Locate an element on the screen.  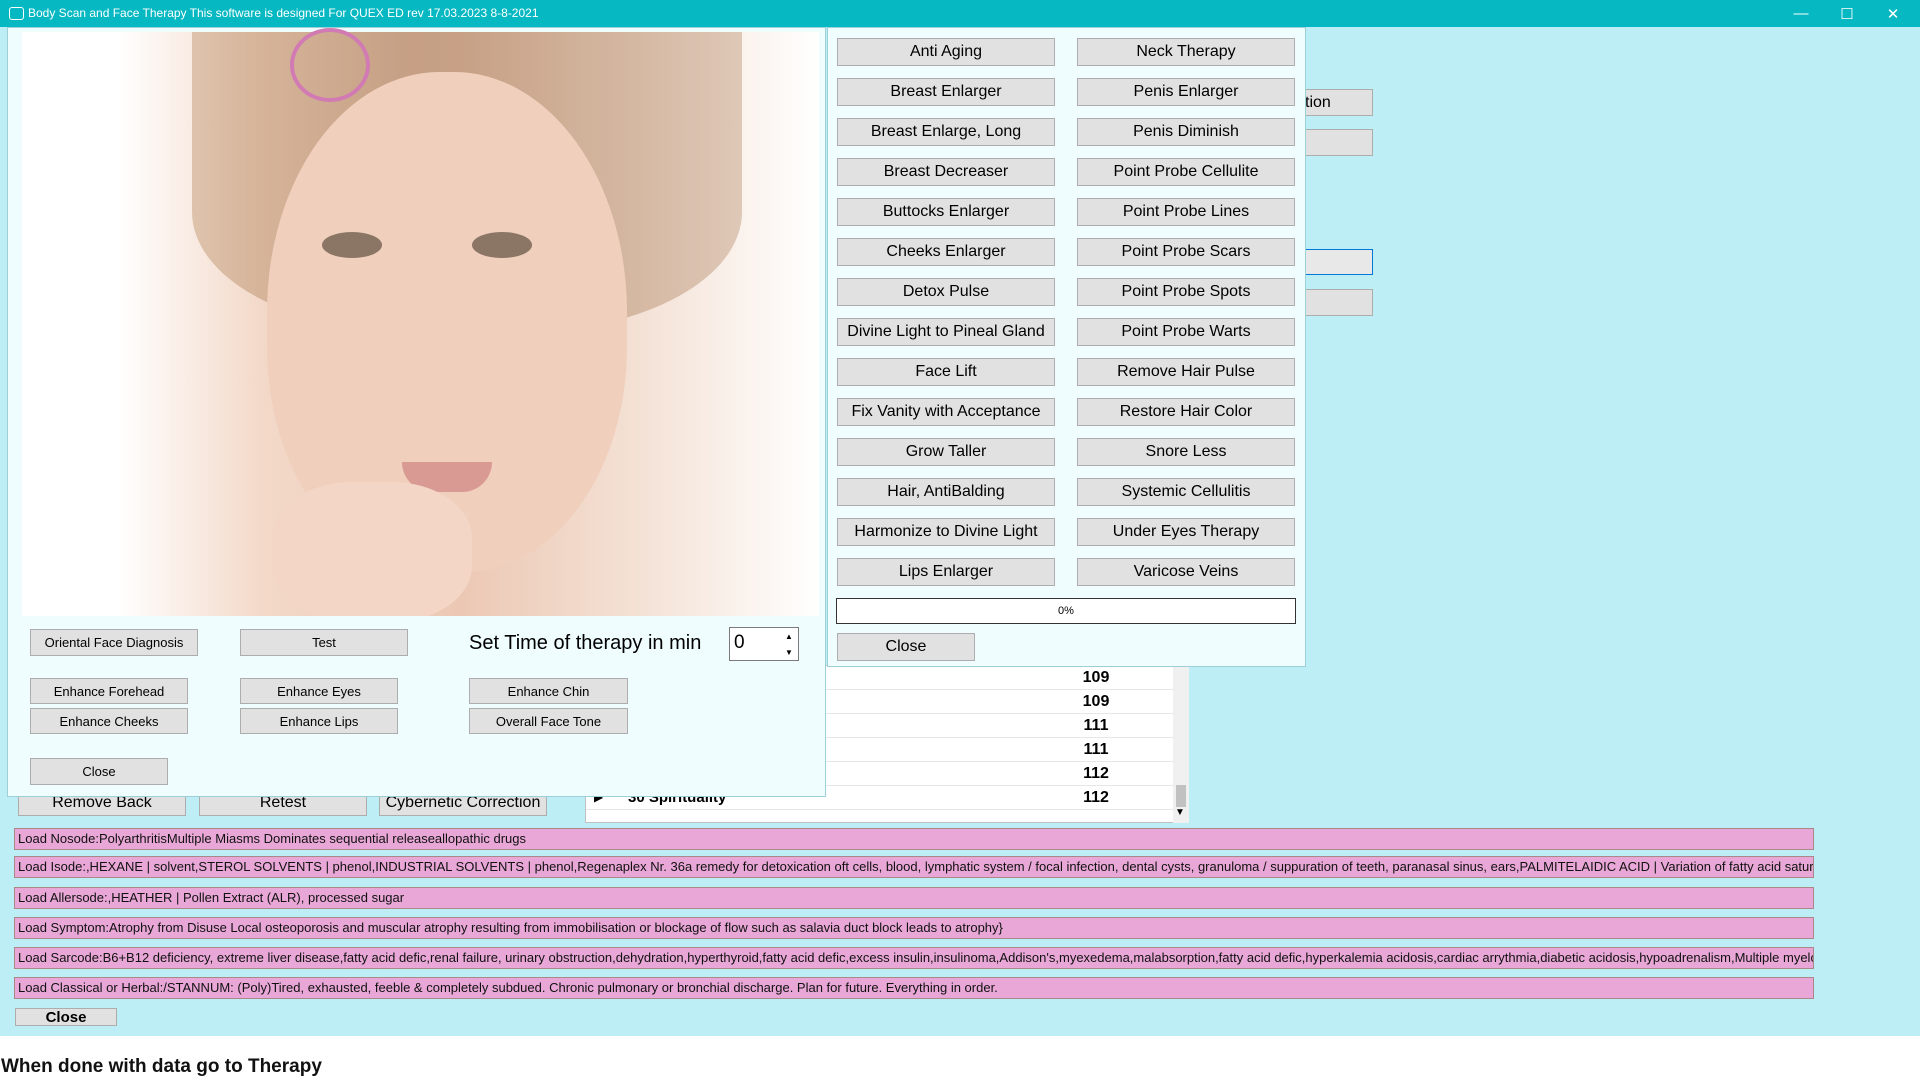
background-button-stub: tion is located at coordinates (1336, 102).